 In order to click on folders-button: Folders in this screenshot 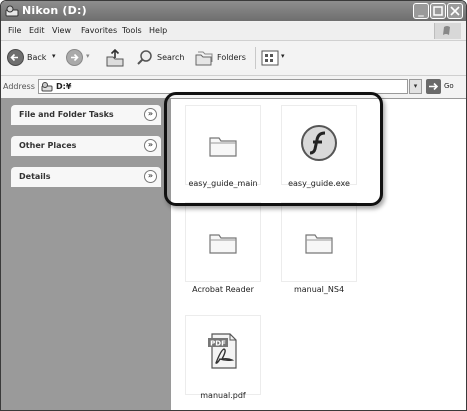, I will do `click(222, 58)`.